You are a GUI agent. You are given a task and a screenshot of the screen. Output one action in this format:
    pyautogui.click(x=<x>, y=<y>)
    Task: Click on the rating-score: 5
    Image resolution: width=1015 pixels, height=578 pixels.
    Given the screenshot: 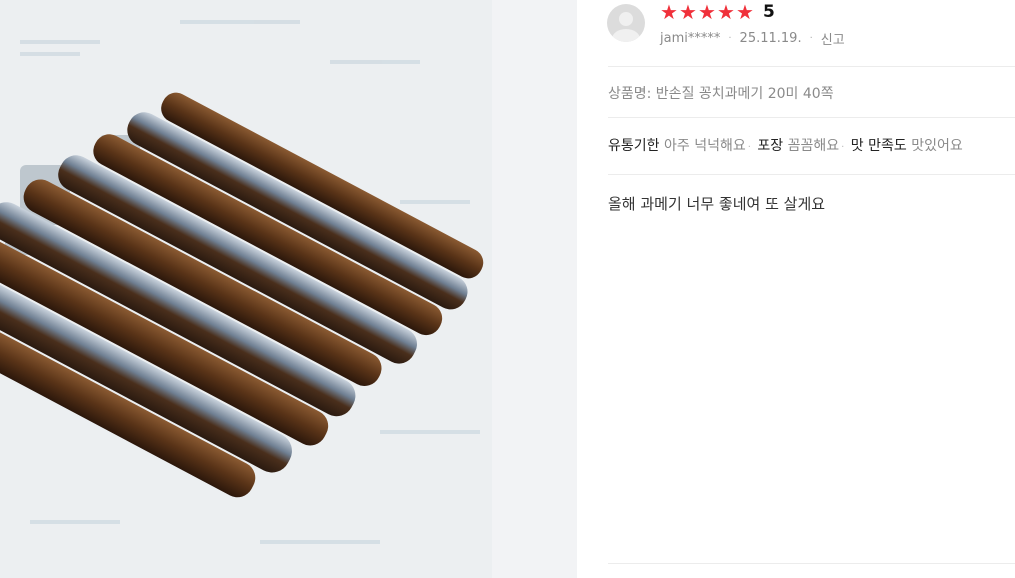 What is the action you would take?
    pyautogui.click(x=769, y=12)
    